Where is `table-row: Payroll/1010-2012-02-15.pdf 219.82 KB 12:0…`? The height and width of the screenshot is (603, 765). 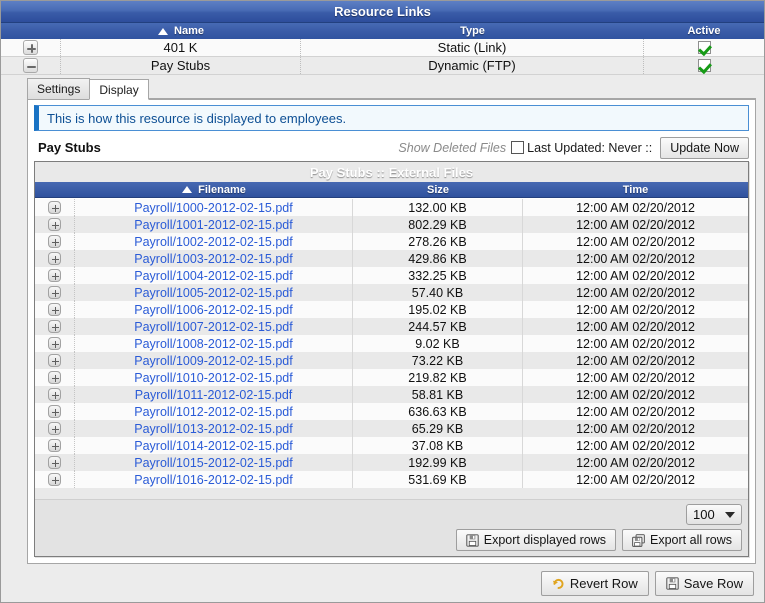
table-row: Payroll/1010-2012-02-15.pdf 219.82 KB 12:0… is located at coordinates (391, 377).